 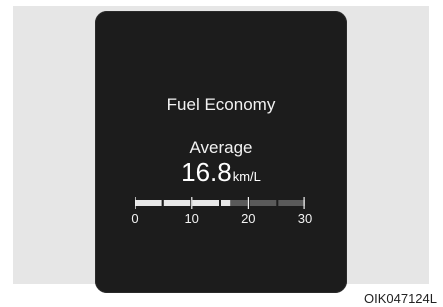 I want to click on fuel-economy-readout: 16.8km/L, so click(x=221, y=172).